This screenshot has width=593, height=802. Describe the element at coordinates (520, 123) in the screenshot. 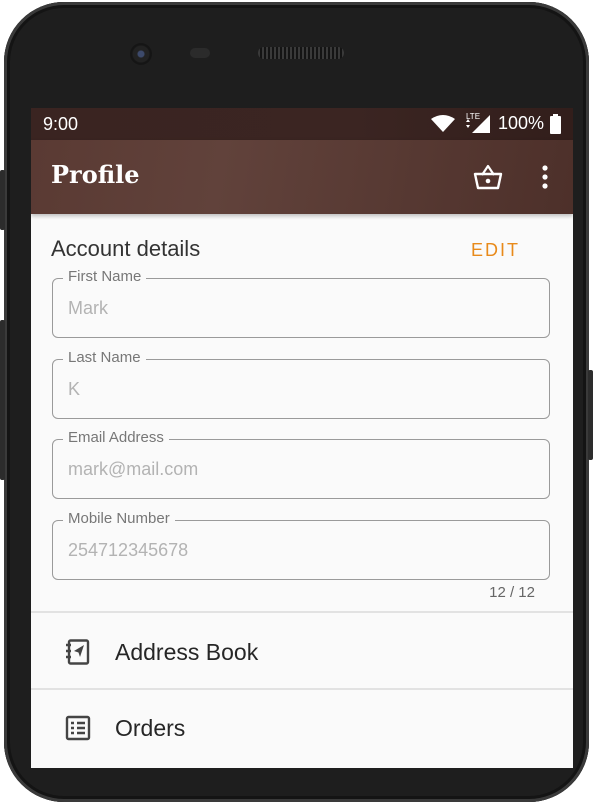

I see `battery-percent: 100%` at that location.